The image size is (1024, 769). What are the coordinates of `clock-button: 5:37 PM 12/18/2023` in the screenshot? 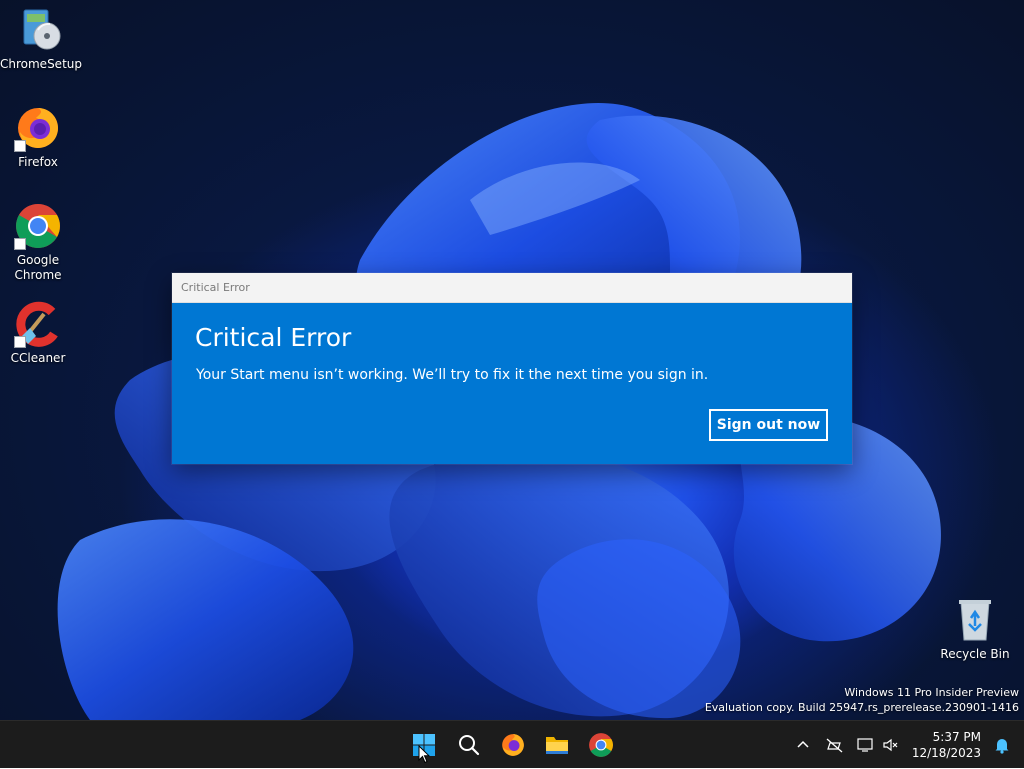 It's located at (946, 745).